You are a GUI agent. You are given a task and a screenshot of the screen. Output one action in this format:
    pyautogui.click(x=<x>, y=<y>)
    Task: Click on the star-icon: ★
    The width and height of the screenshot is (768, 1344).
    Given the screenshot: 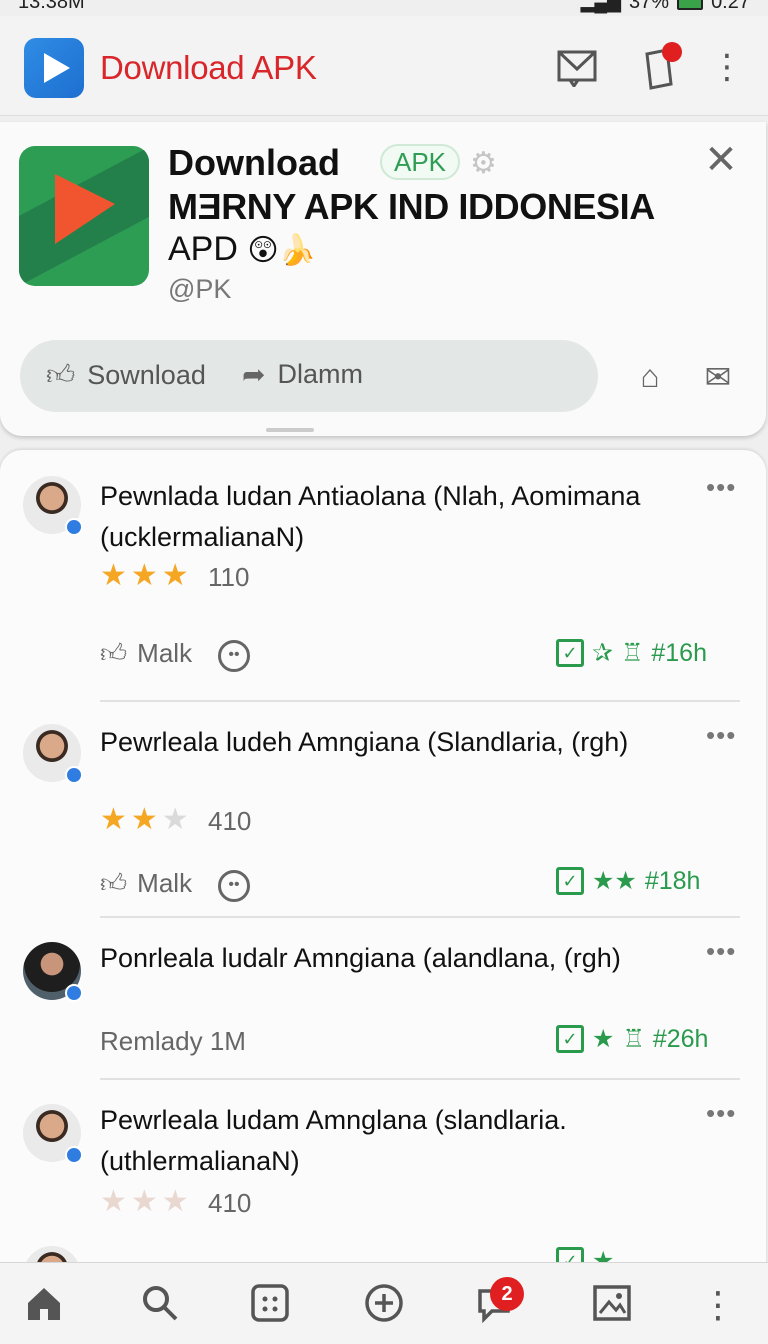 What is the action you would take?
    pyautogui.click(x=603, y=1039)
    